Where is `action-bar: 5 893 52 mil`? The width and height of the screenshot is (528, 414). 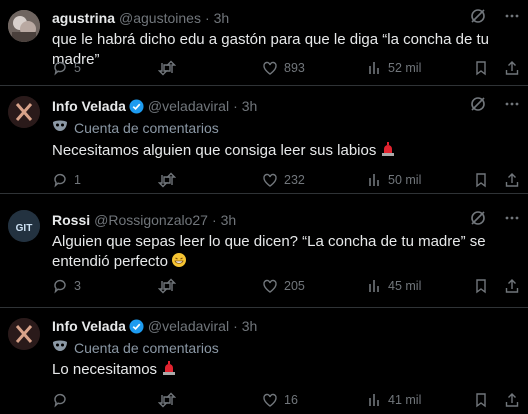
action-bar: 5 893 52 mil is located at coordinates (287, 68).